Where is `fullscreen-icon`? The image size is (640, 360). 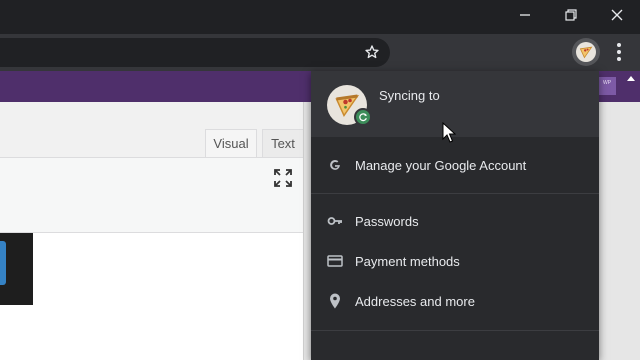
fullscreen-icon is located at coordinates (283, 178).